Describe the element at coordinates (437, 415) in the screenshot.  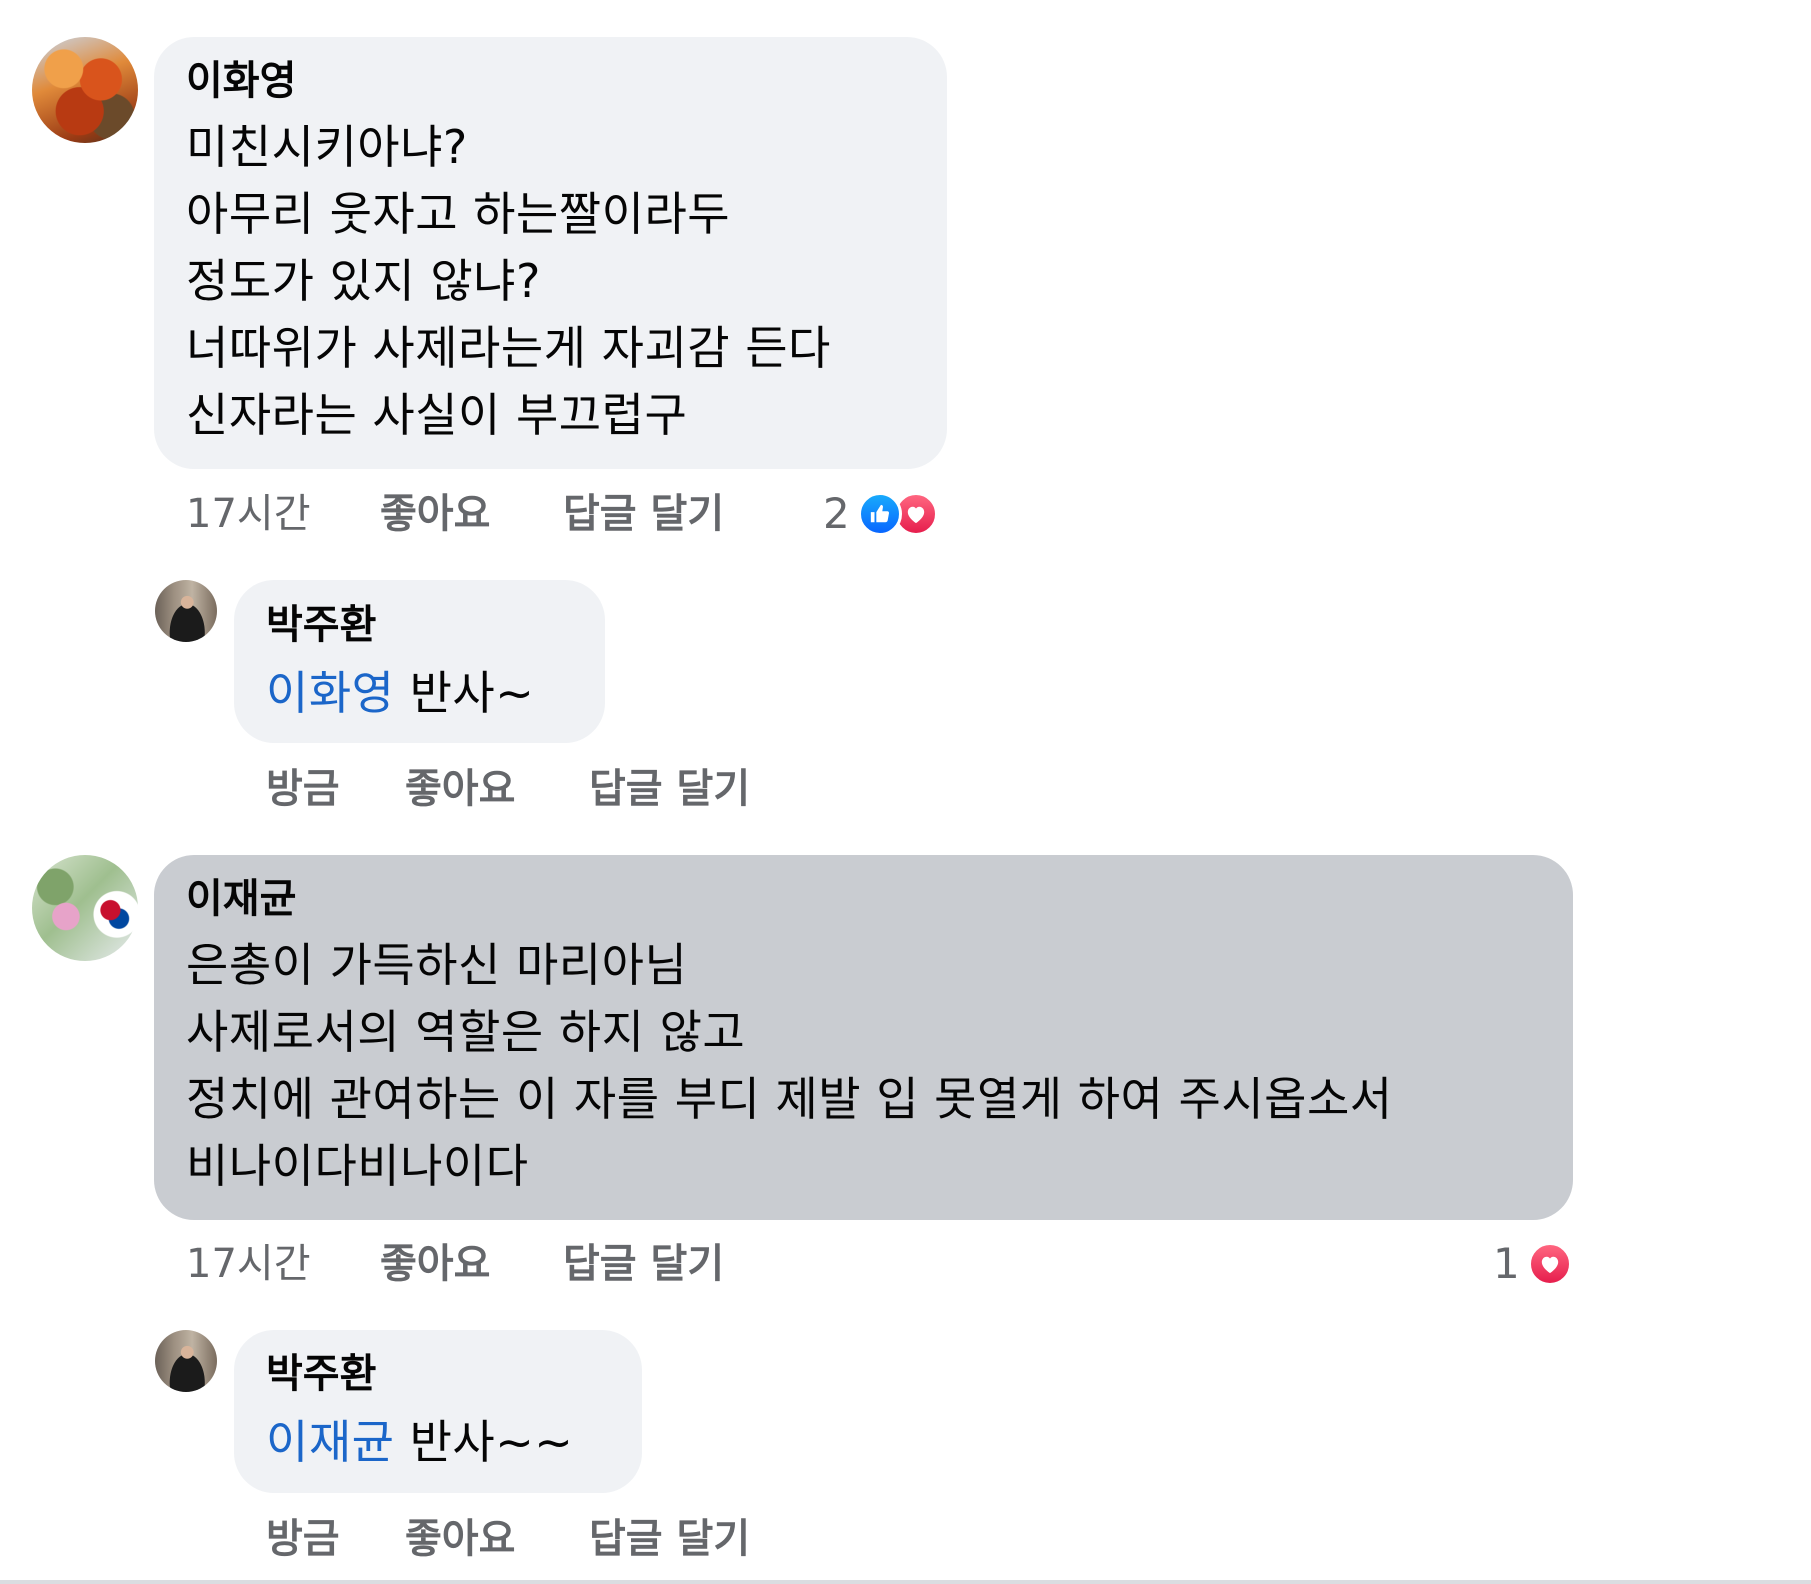
I see `comment-text-line: 신자라는 사실이 부끄럽구` at that location.